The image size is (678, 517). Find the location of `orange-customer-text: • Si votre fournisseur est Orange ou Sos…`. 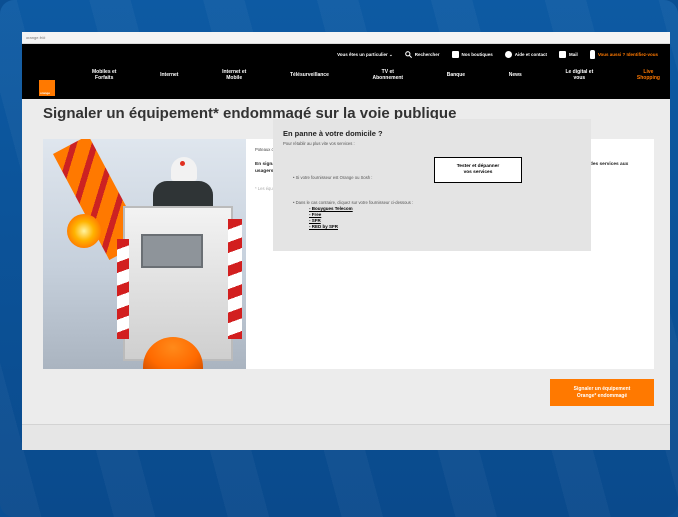

orange-customer-text: • Si votre fournisseur est Orange ou Sos… is located at coordinates (333, 177).